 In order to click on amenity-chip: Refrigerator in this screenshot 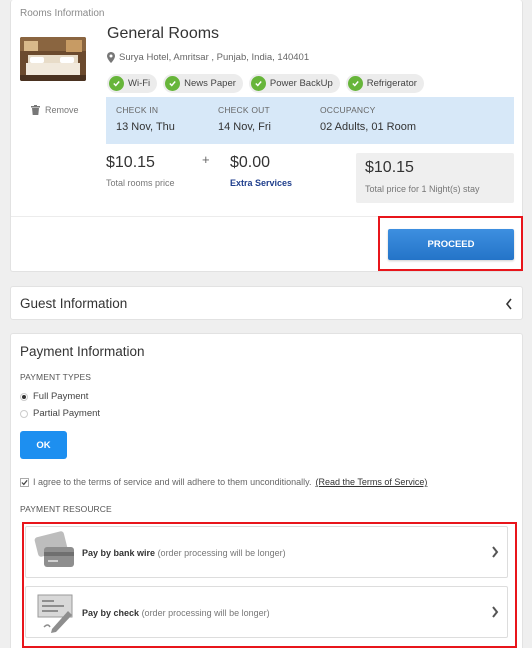, I will do `click(384, 83)`.